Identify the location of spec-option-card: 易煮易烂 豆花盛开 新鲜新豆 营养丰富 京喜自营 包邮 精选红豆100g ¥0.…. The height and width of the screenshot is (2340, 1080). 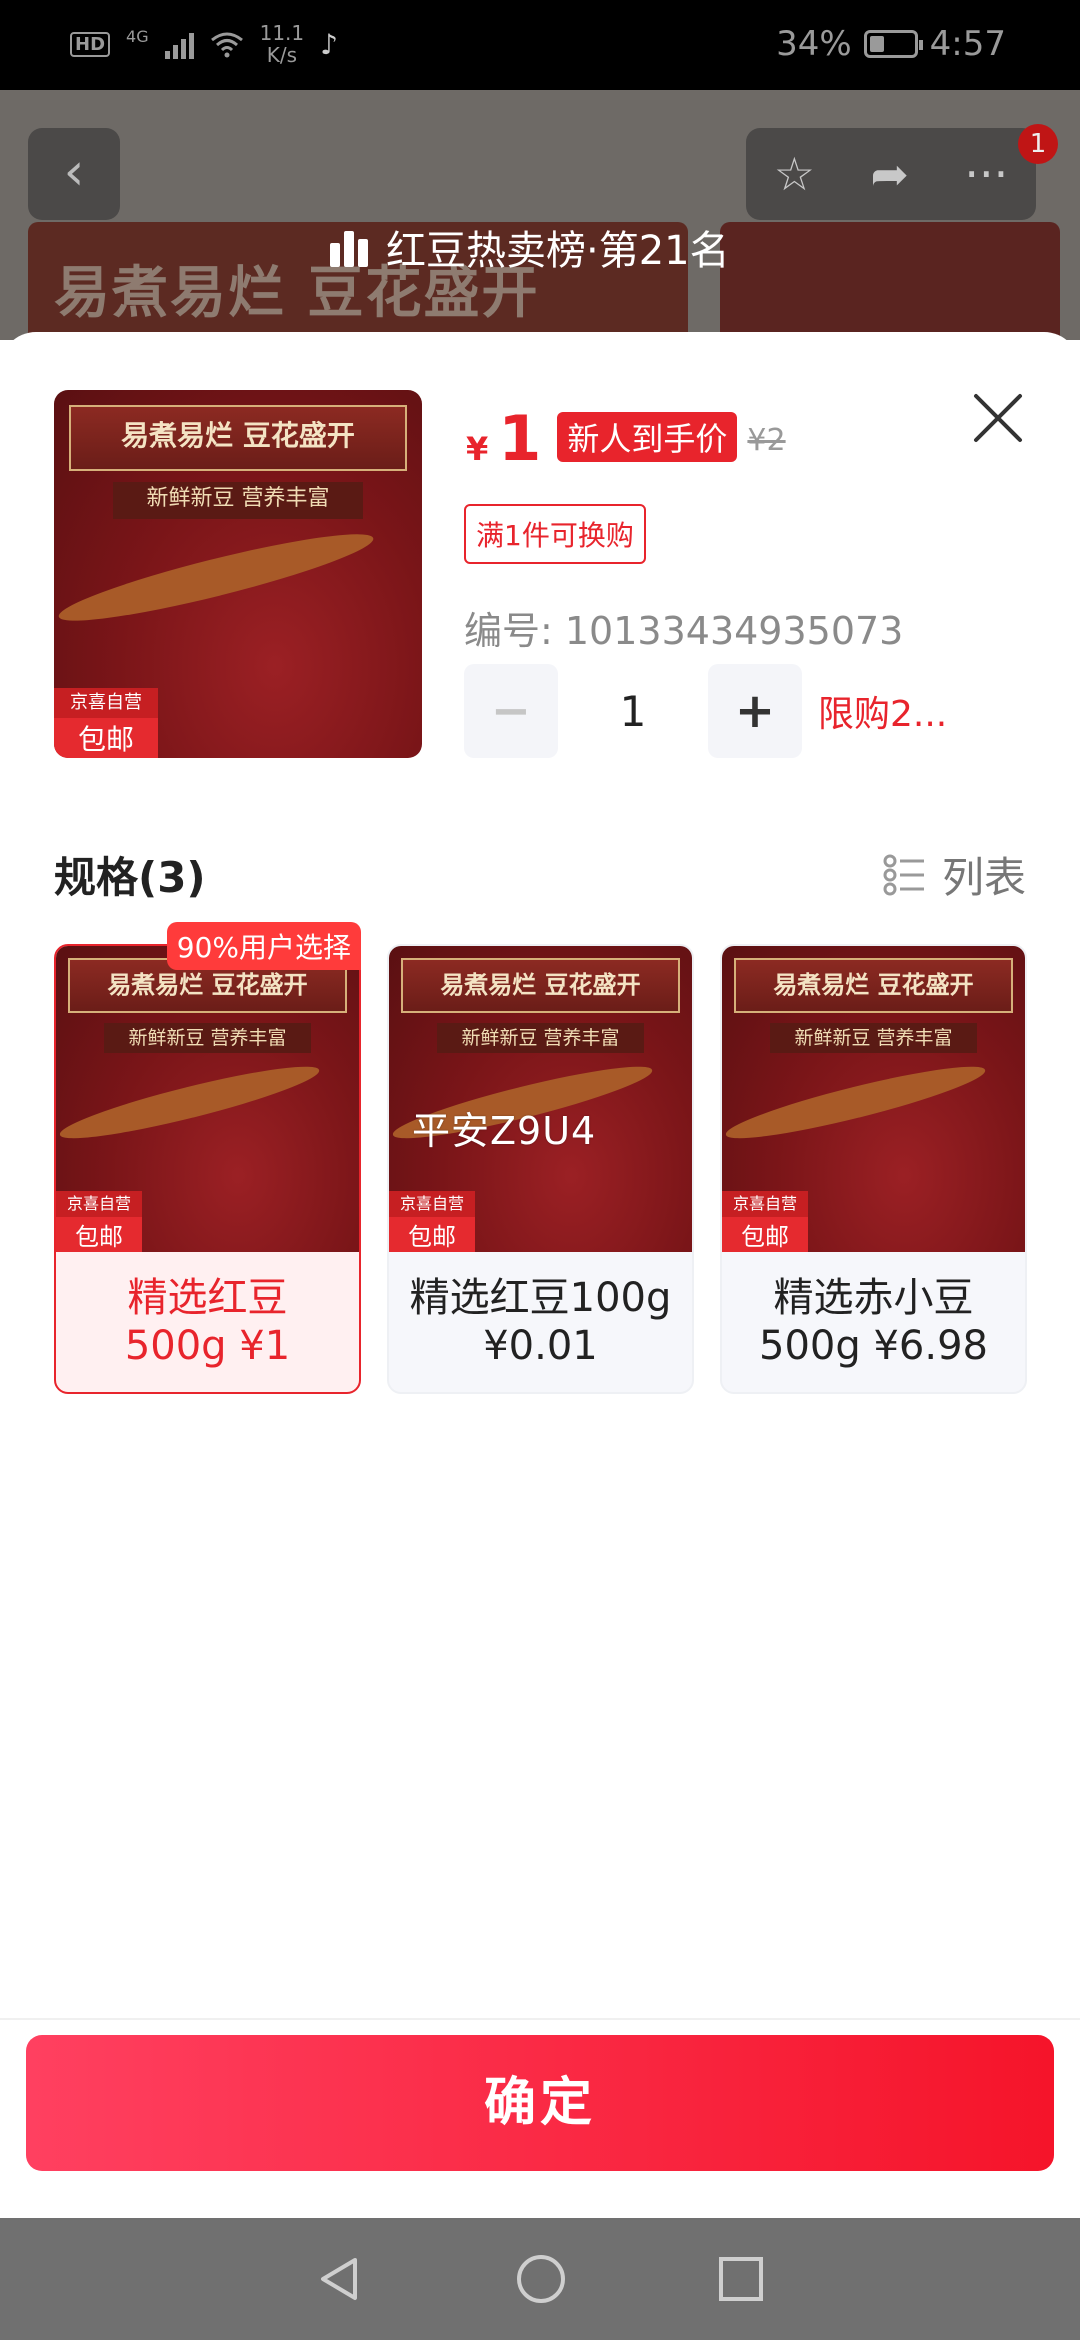
(540, 1169).